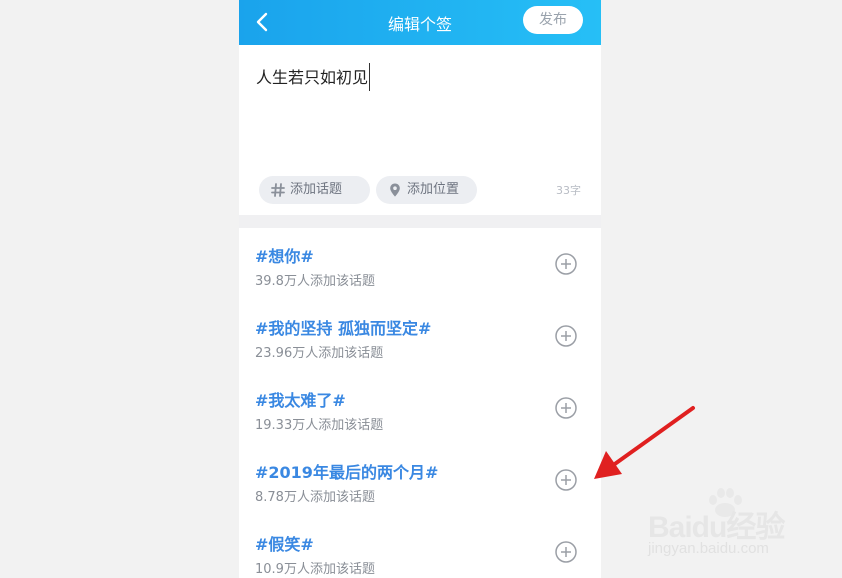 This screenshot has width=842, height=578. What do you see at coordinates (433, 189) in the screenshot?
I see `add-location-label: 添加位置` at bounding box center [433, 189].